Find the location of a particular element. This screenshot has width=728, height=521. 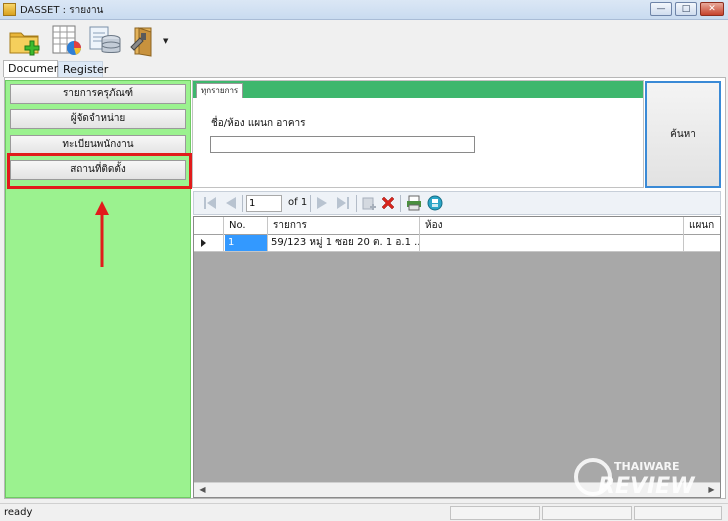

chevron-down-icon: ▼ is located at coordinates (165, 41).